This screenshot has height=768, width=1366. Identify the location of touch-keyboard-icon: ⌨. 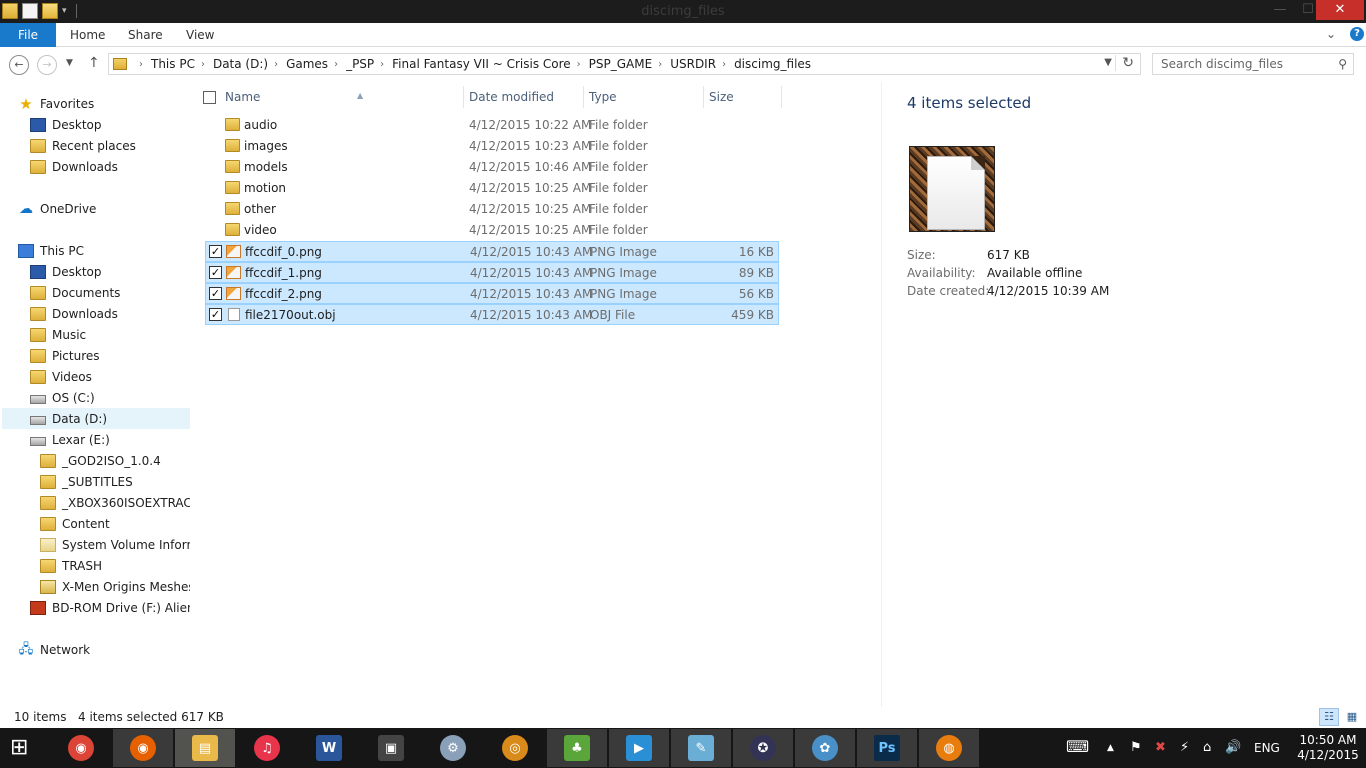
(1077, 746).